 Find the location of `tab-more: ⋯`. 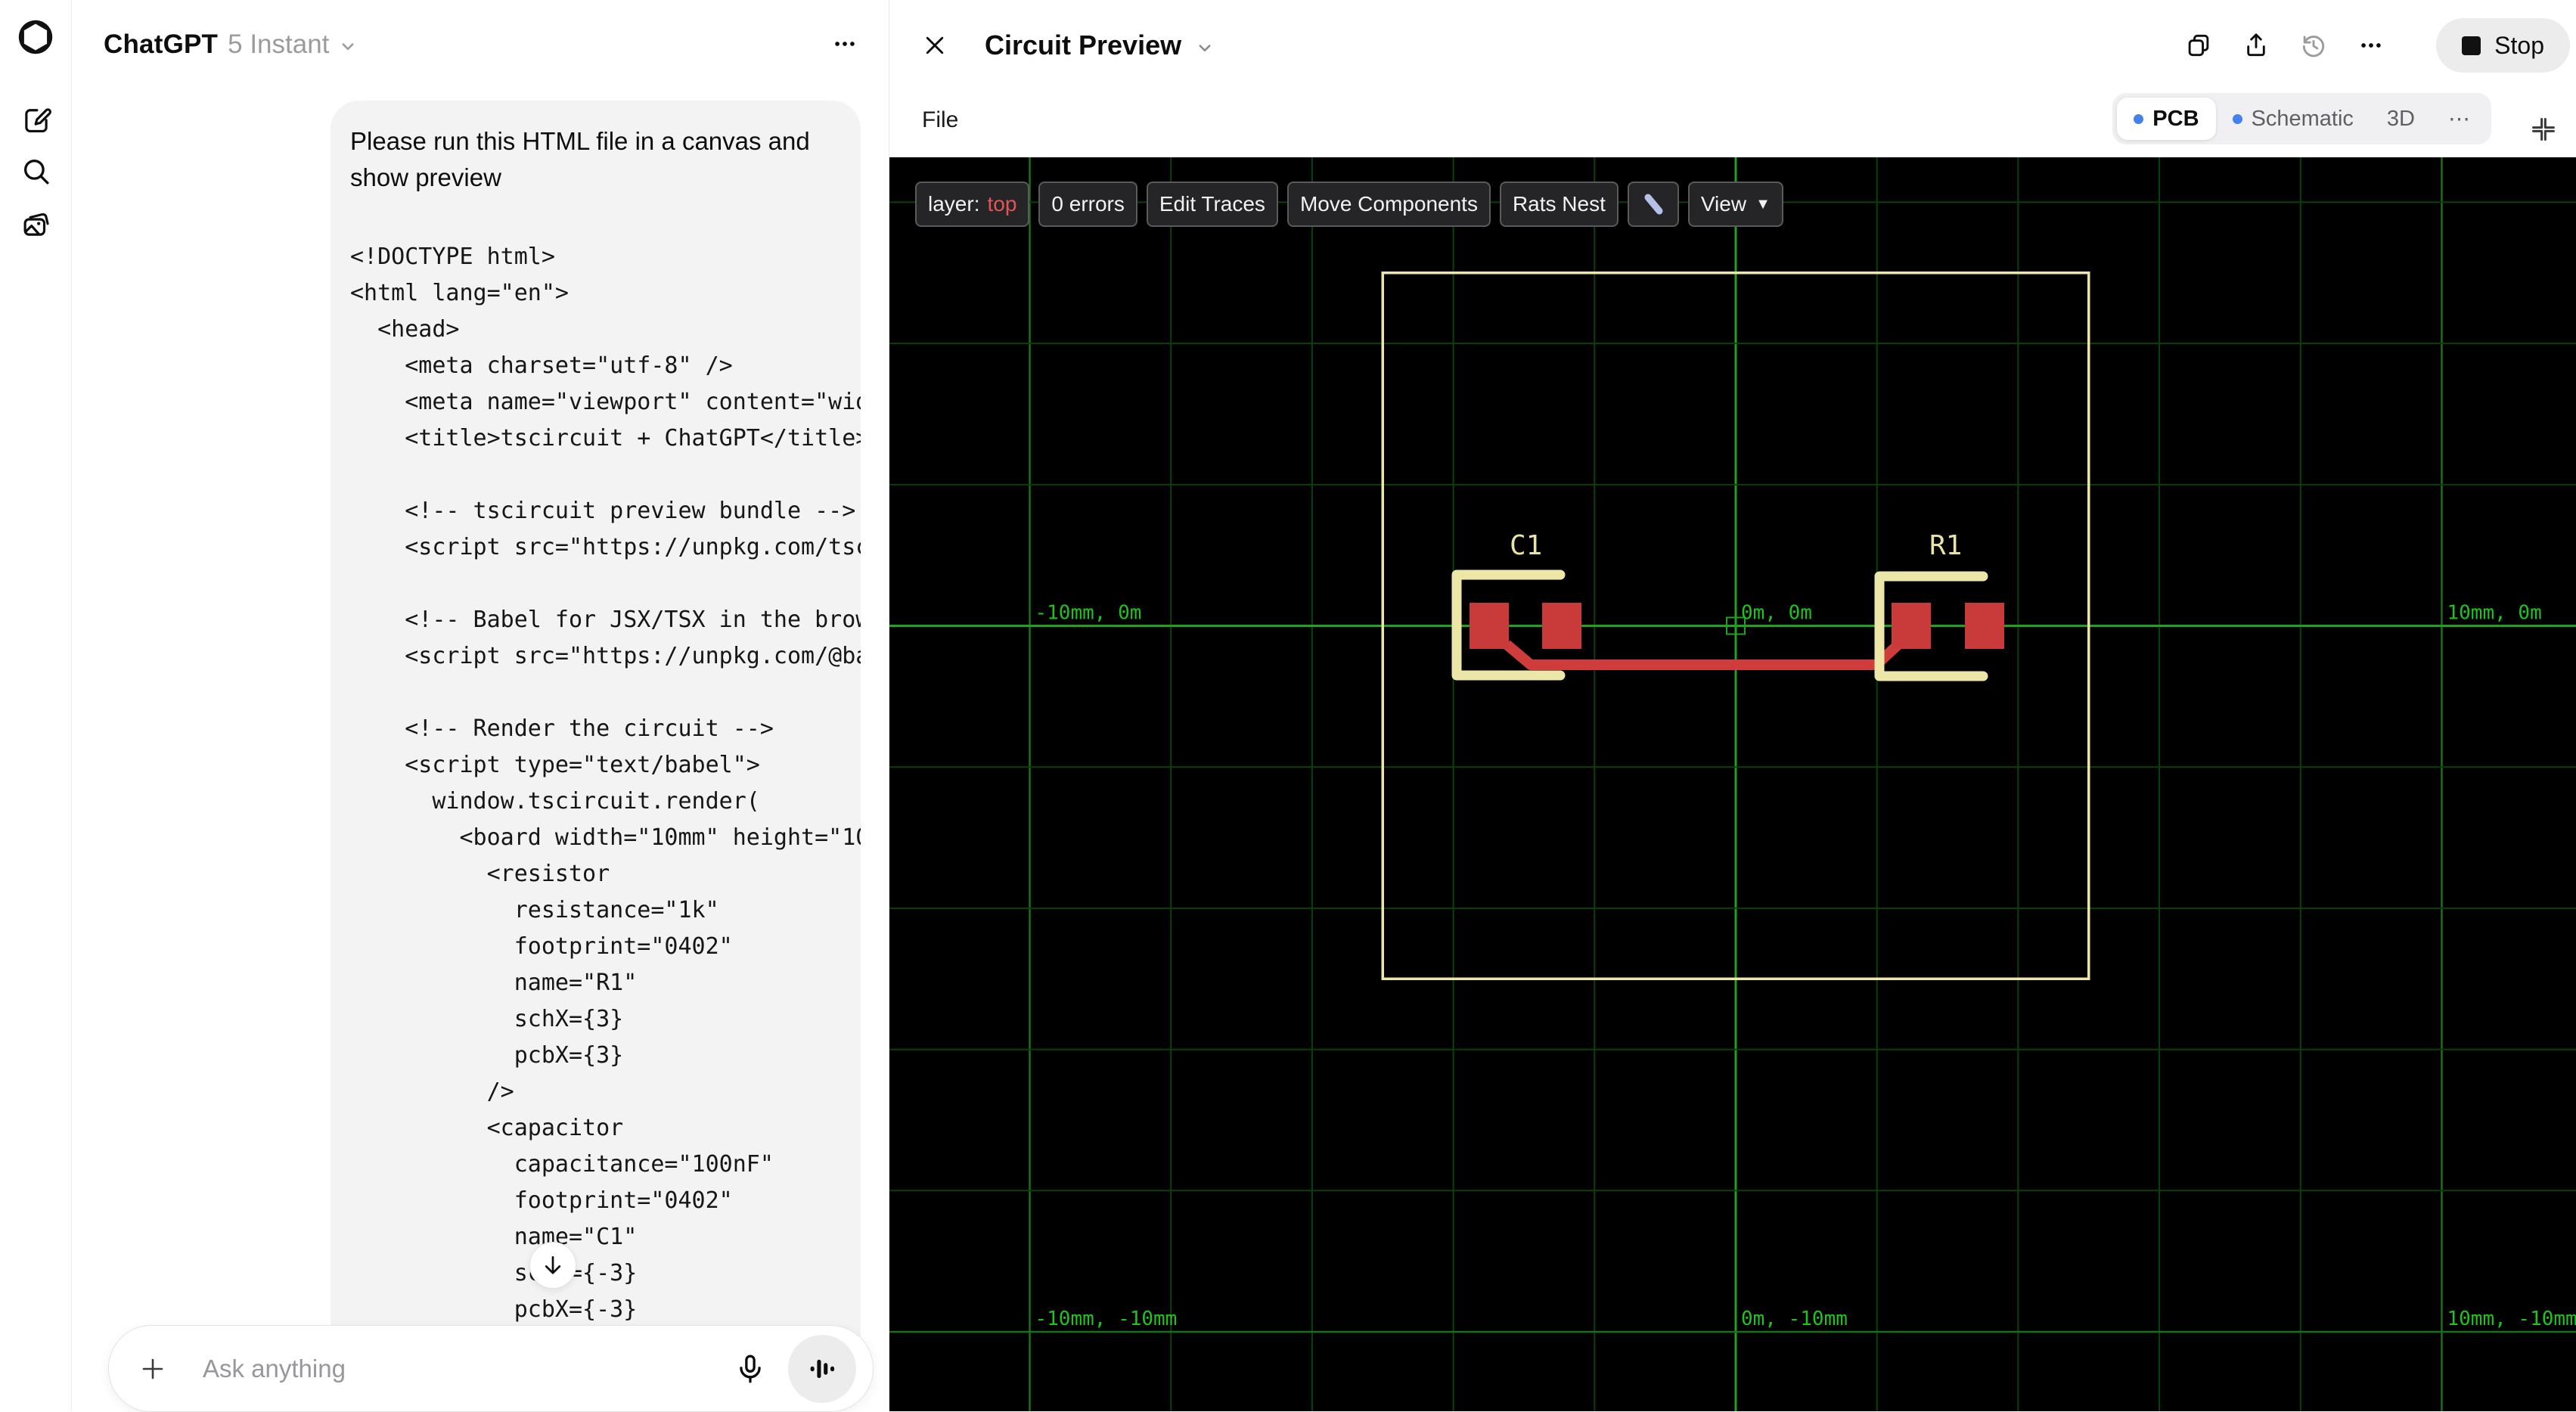

tab-more: ⋯ is located at coordinates (2459, 119).